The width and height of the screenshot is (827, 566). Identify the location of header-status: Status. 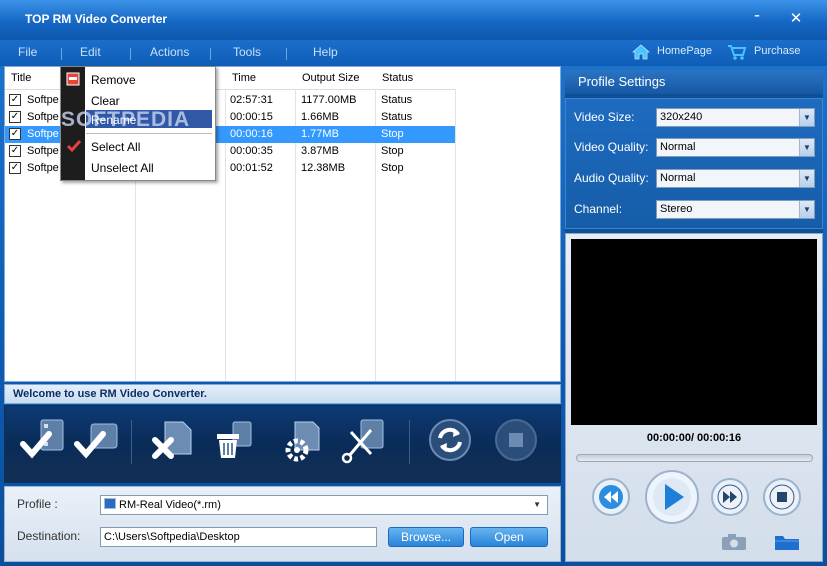
(416, 78).